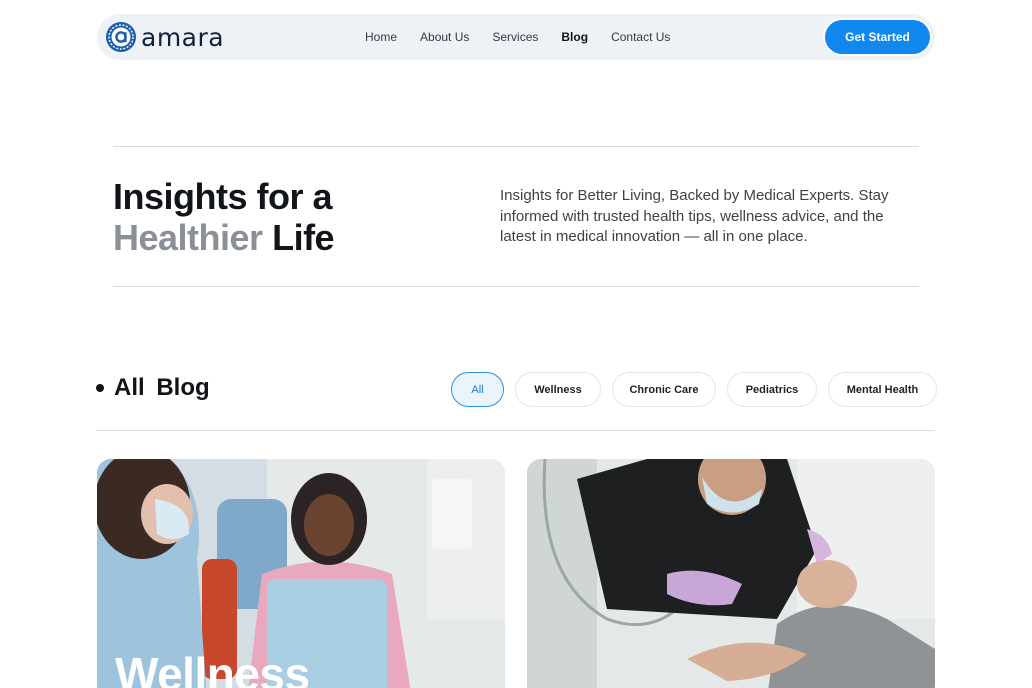 This screenshot has height=688, width=1032. What do you see at coordinates (162, 387) in the screenshot?
I see `blog-section-title: All Blog` at bounding box center [162, 387].